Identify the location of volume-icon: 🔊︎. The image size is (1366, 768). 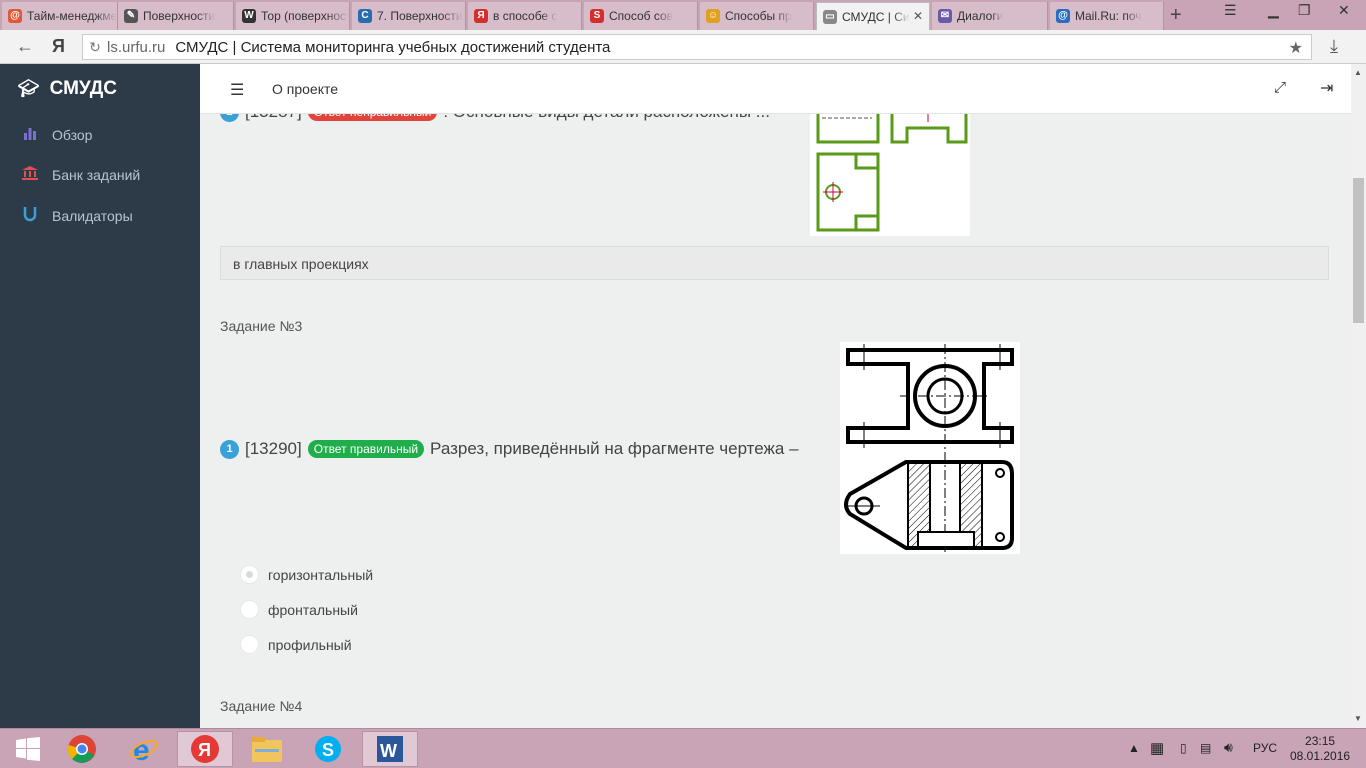
(1228, 747).